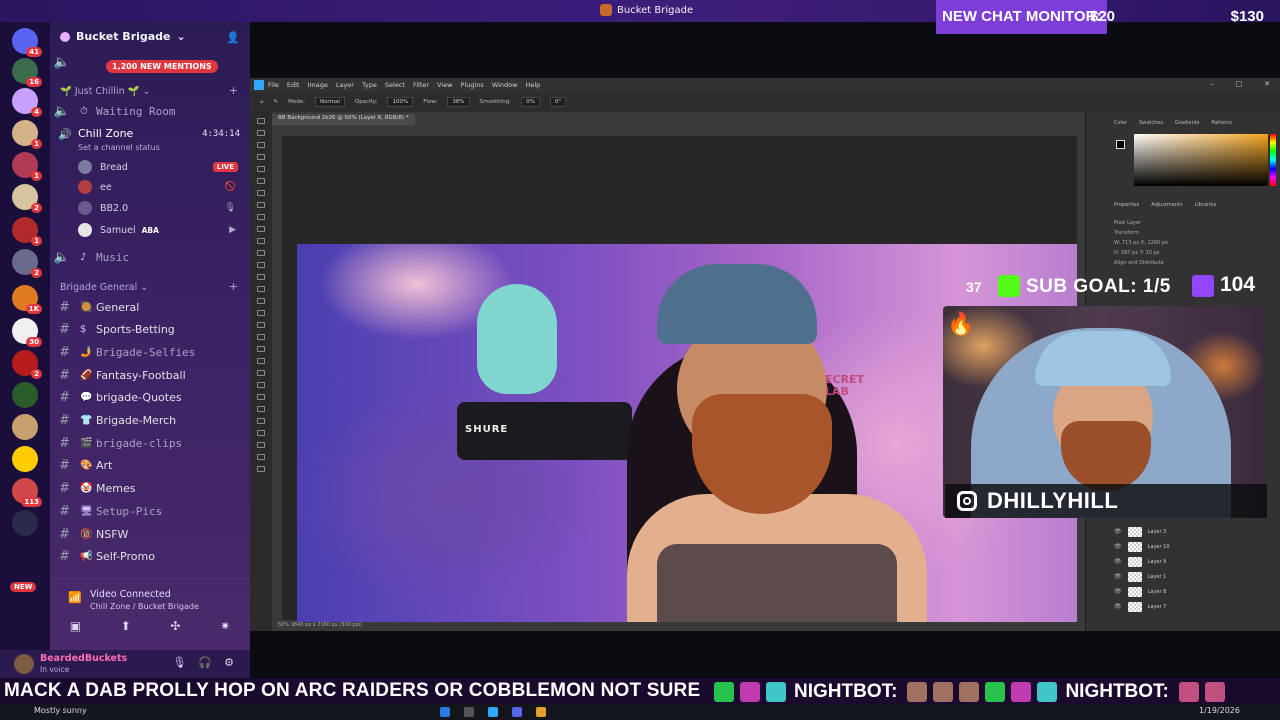 The image size is (1280, 720). What do you see at coordinates (1212, 84) in the screenshot?
I see `minimize-icon: –` at bounding box center [1212, 84].